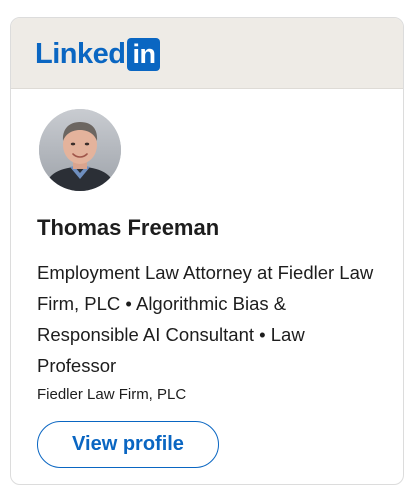 The width and height of the screenshot is (417, 502). I want to click on logo-in-icon: in, so click(144, 54).